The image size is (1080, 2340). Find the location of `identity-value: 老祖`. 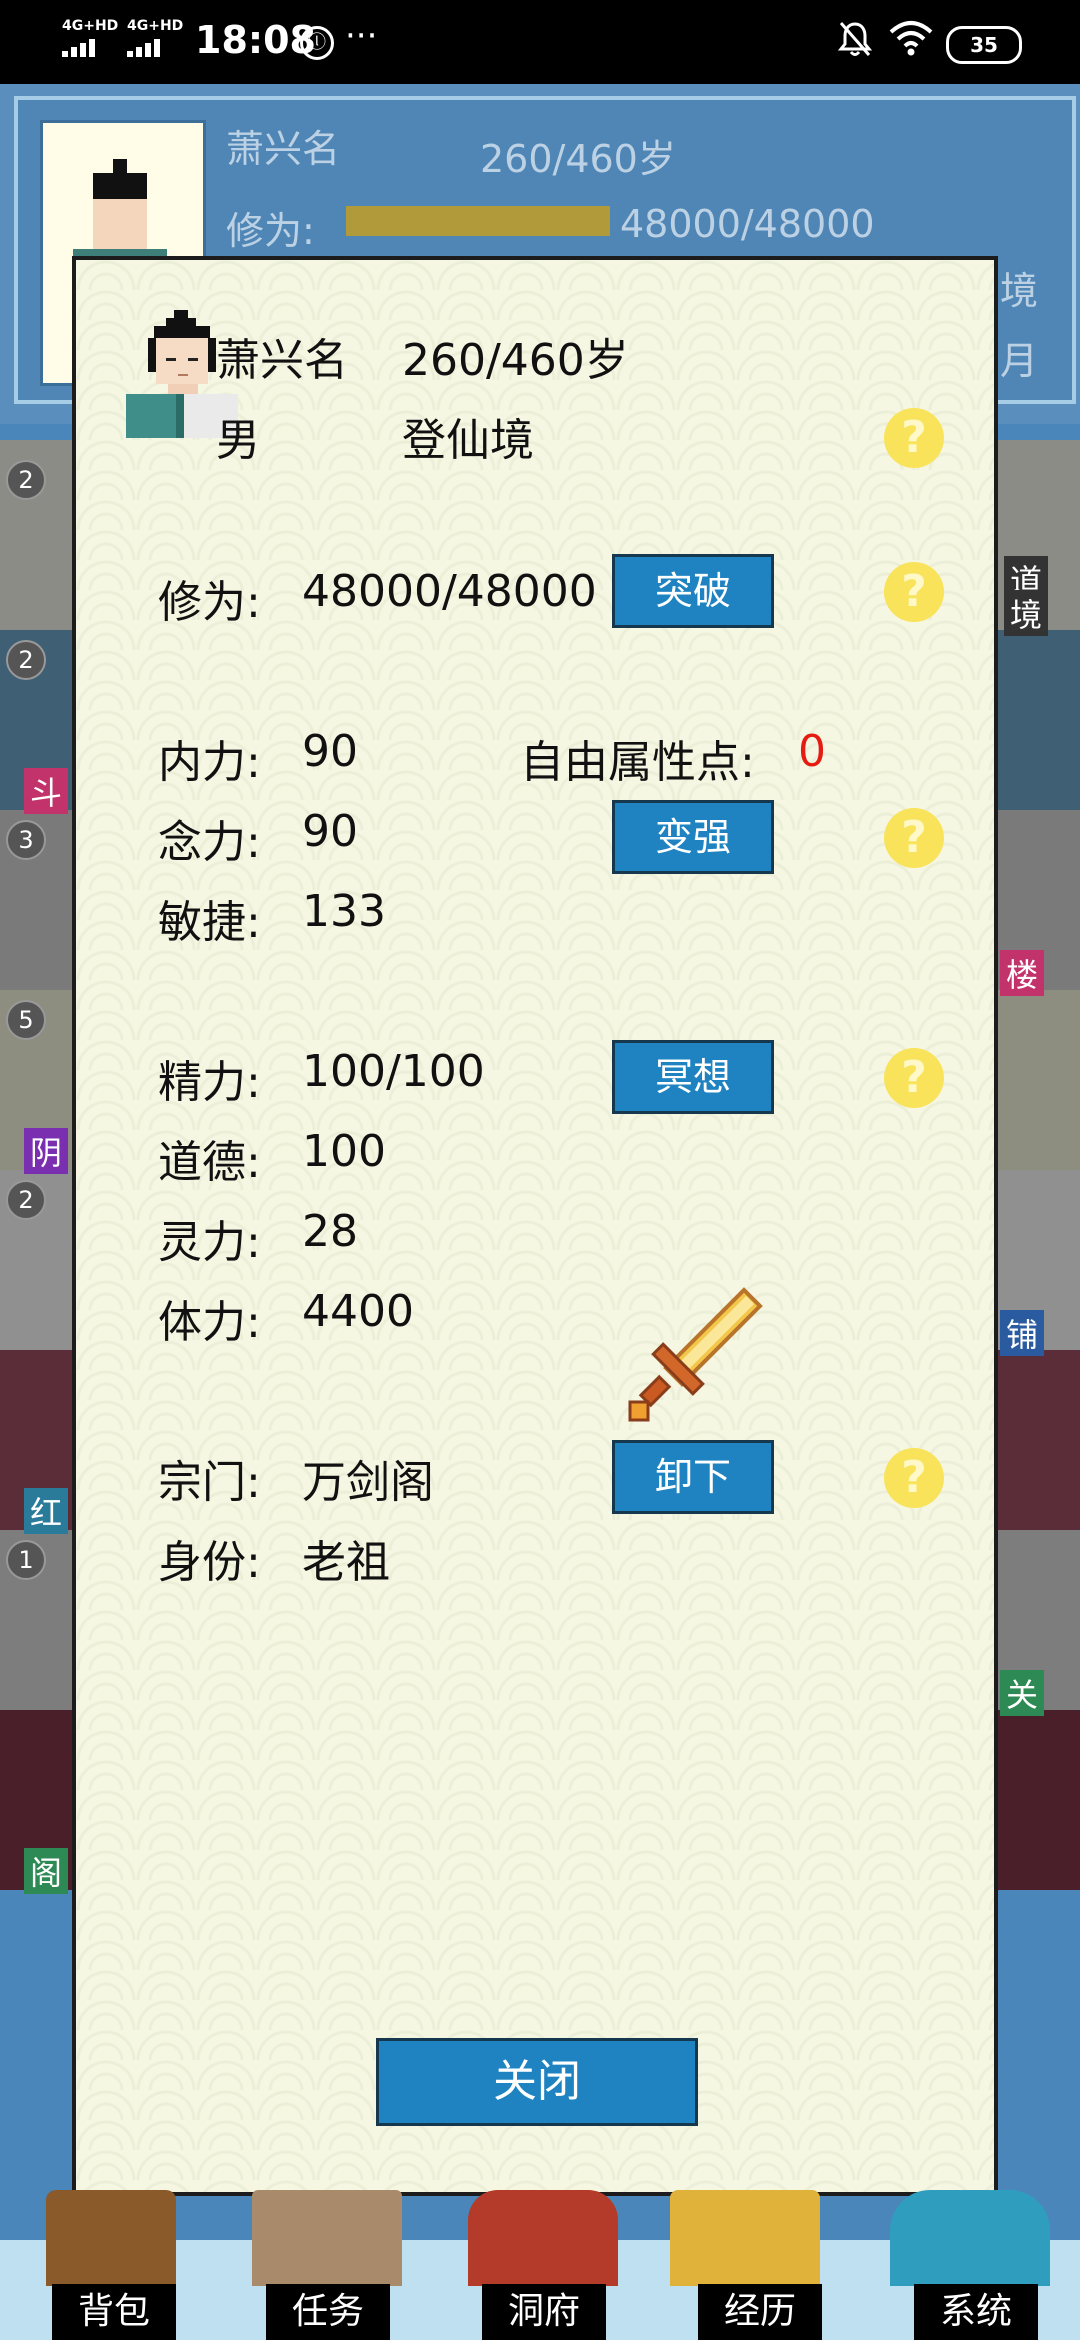

identity-value: 老祖 is located at coordinates (346, 1562).